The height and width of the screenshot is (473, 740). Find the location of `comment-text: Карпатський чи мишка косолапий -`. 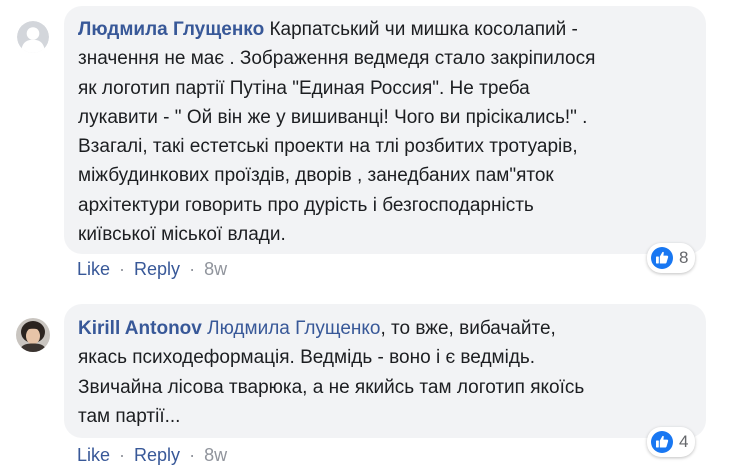

comment-text: Карпатський чи мишка косолапий - is located at coordinates (423, 29).